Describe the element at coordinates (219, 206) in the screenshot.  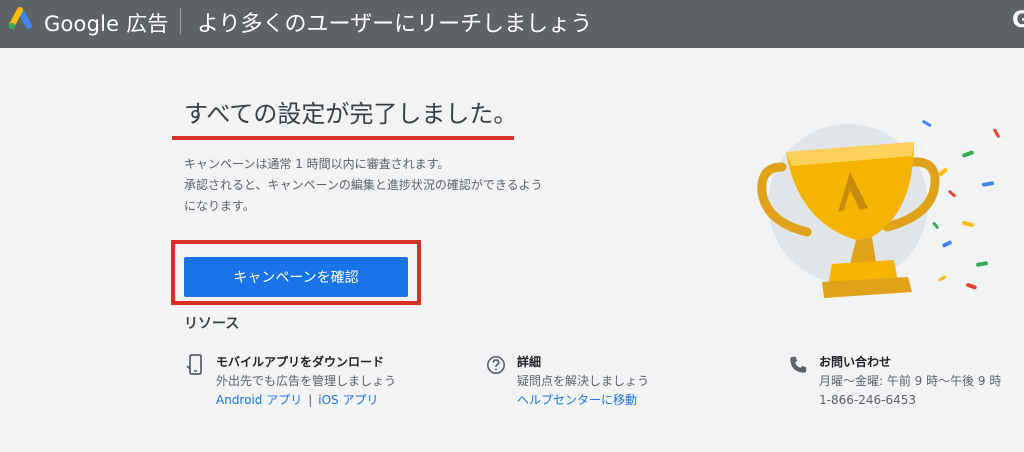
I see `description-line: になります。` at that location.